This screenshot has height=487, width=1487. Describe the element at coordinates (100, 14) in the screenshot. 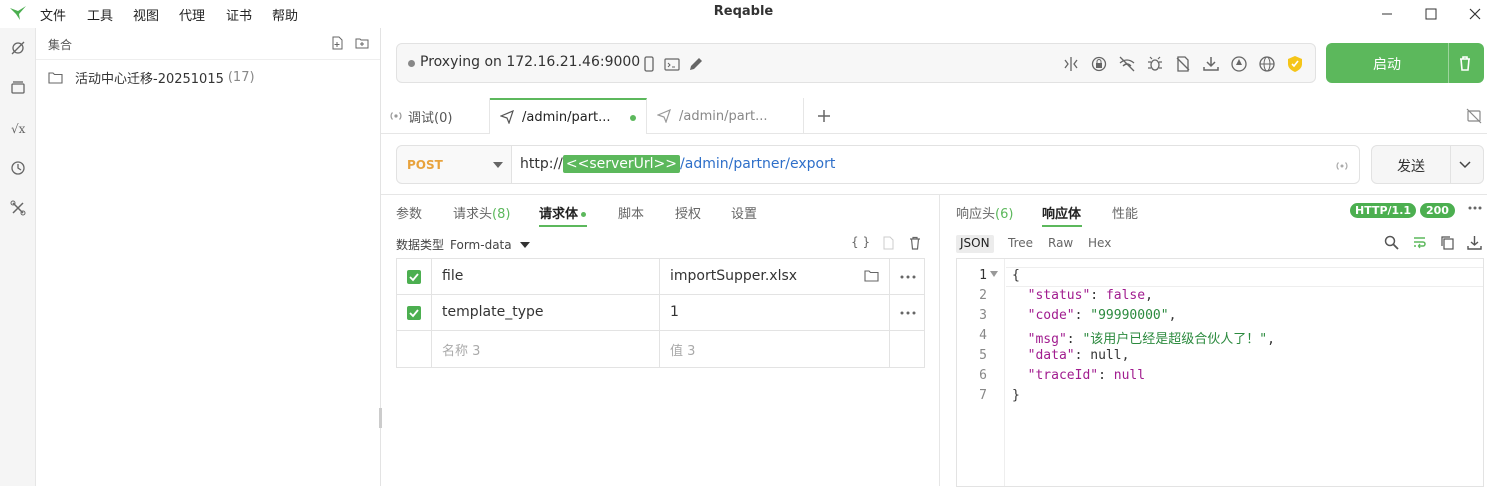

I see `menu-tools: 工具` at that location.